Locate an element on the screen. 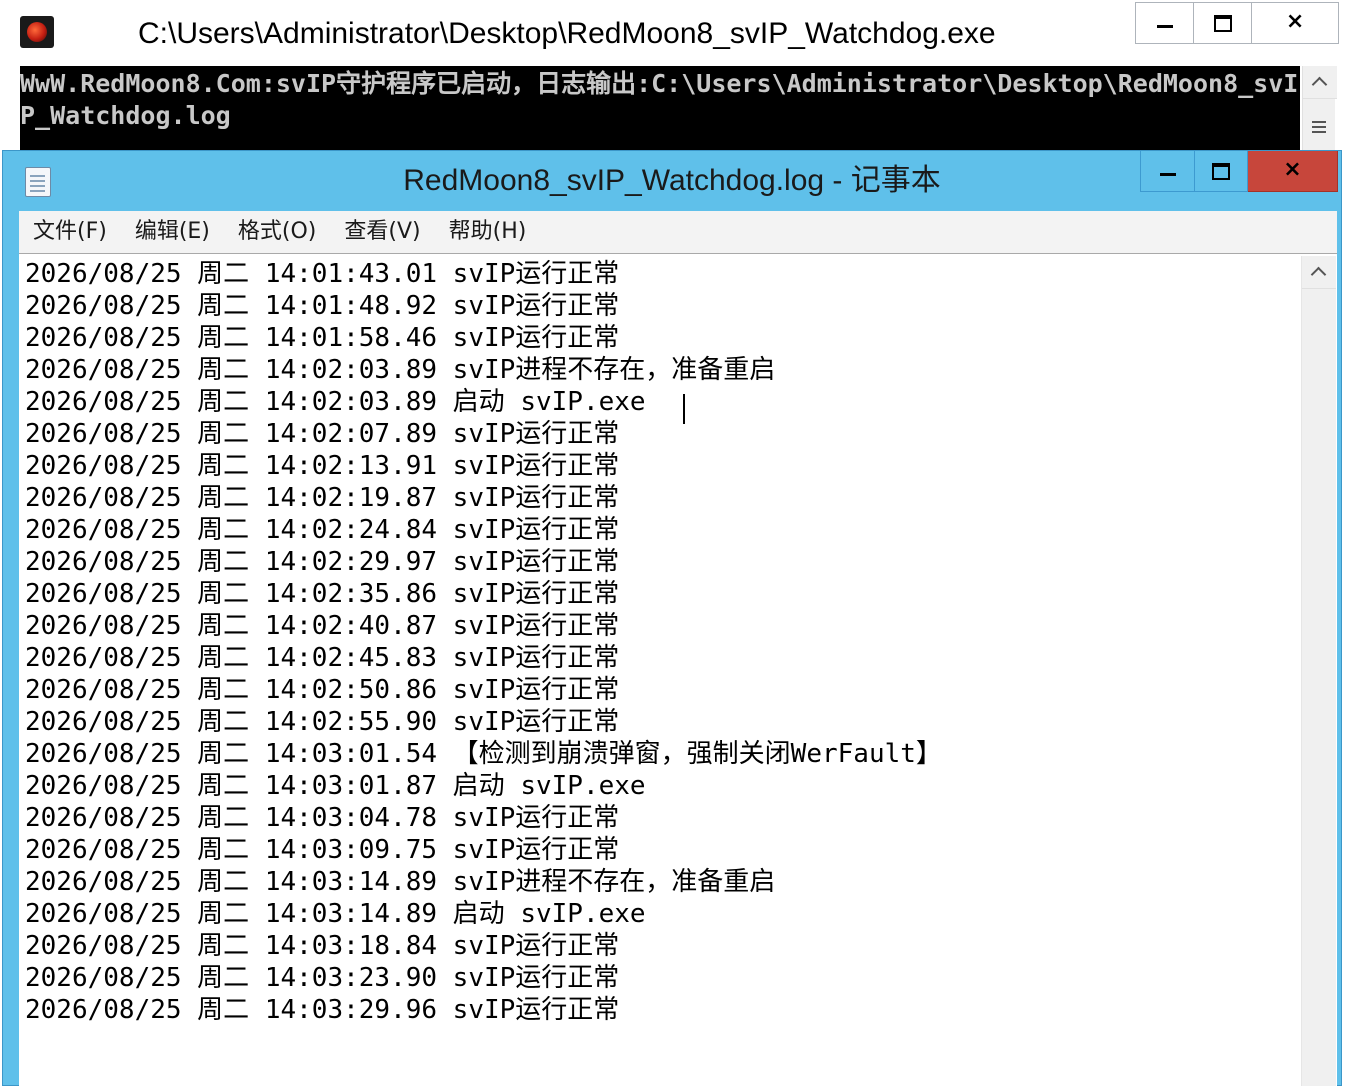 The width and height of the screenshot is (1354, 1086). console-window-controls: × is located at coordinates (1237, 23).